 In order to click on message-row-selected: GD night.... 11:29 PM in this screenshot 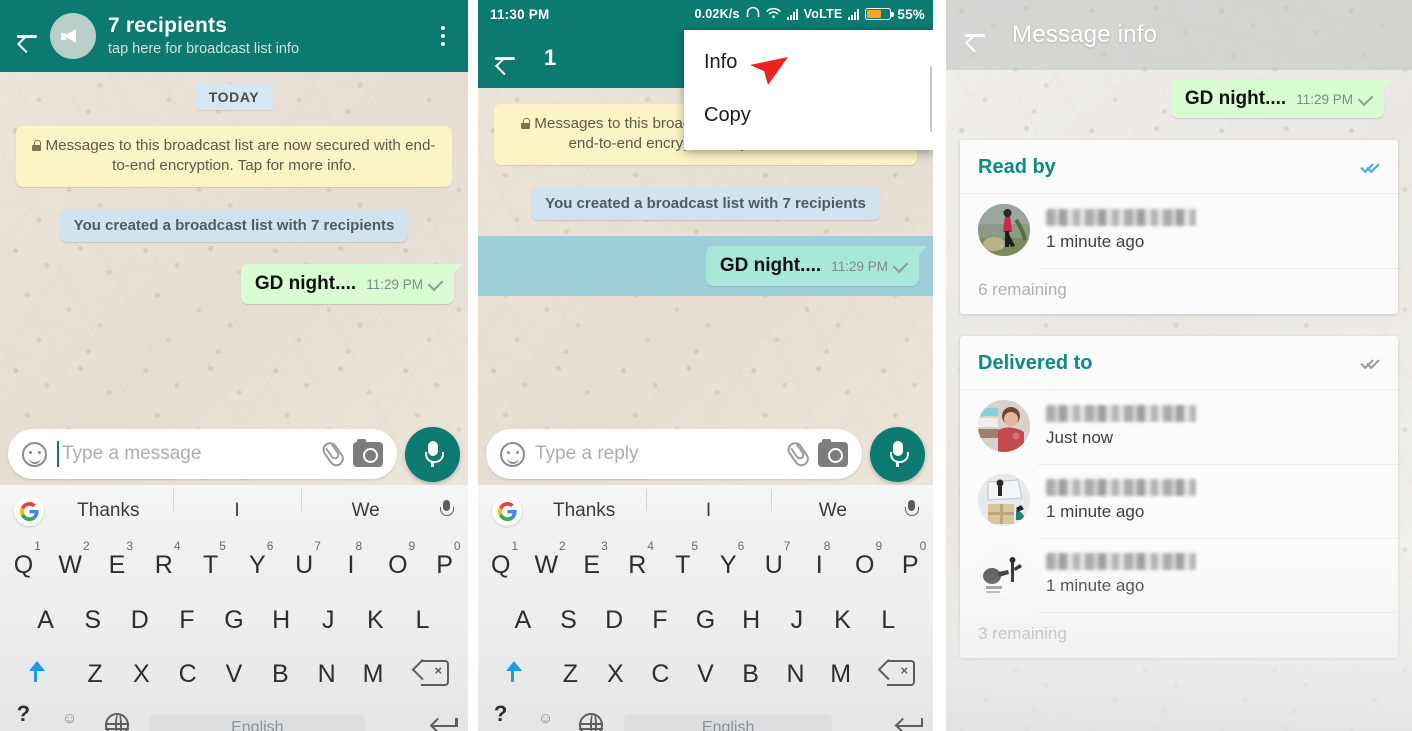, I will do `click(705, 266)`.